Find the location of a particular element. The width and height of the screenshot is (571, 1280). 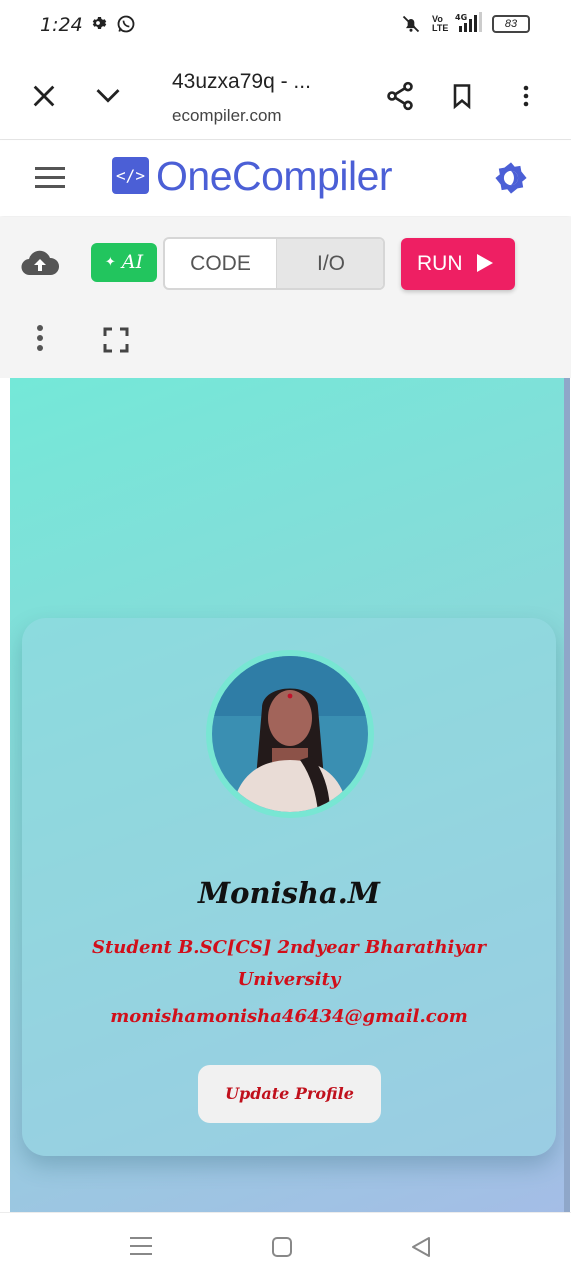

more-vert-icon is located at coordinates (526, 98).